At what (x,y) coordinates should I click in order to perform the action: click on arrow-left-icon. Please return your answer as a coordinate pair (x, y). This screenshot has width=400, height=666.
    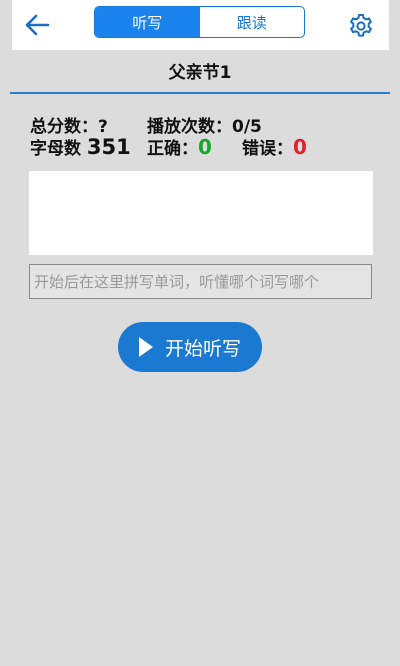
    Looking at the image, I should click on (37, 25).